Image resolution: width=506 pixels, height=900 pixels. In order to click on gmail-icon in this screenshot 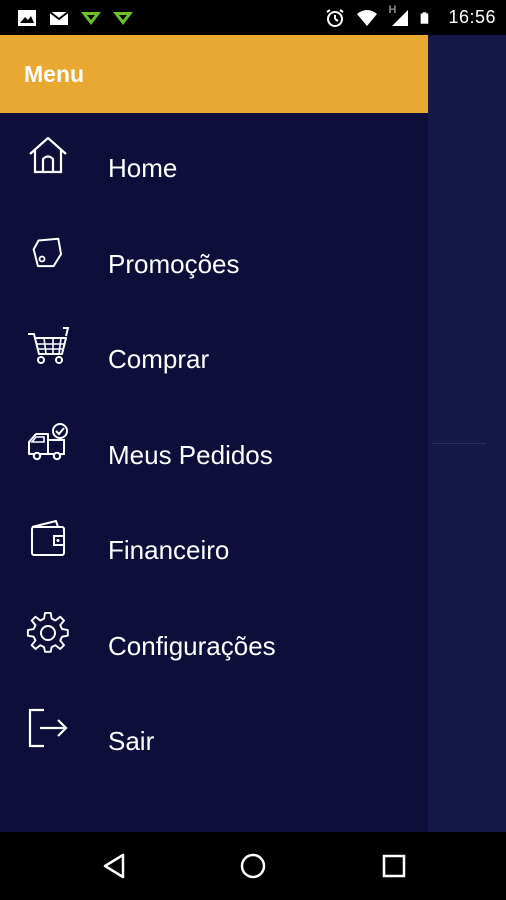, I will do `click(59, 17)`.